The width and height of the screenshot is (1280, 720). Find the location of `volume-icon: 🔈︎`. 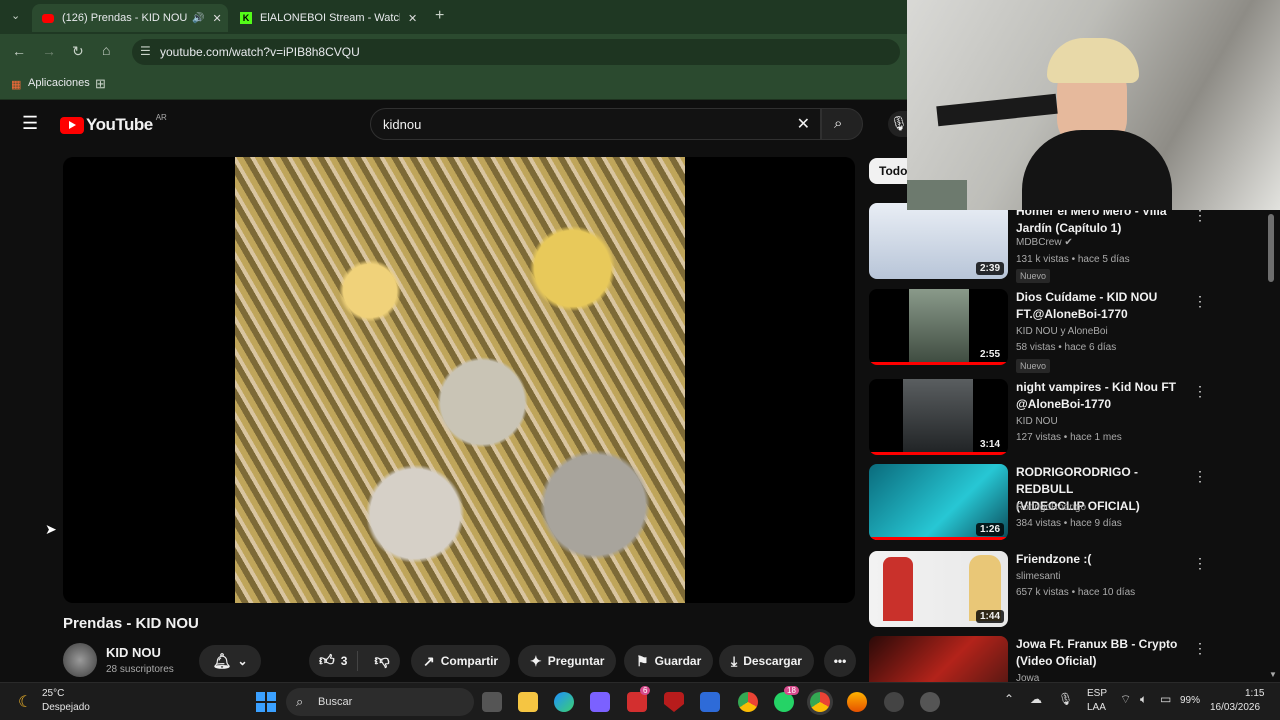

volume-icon: 🔈︎ is located at coordinates (1143, 699).